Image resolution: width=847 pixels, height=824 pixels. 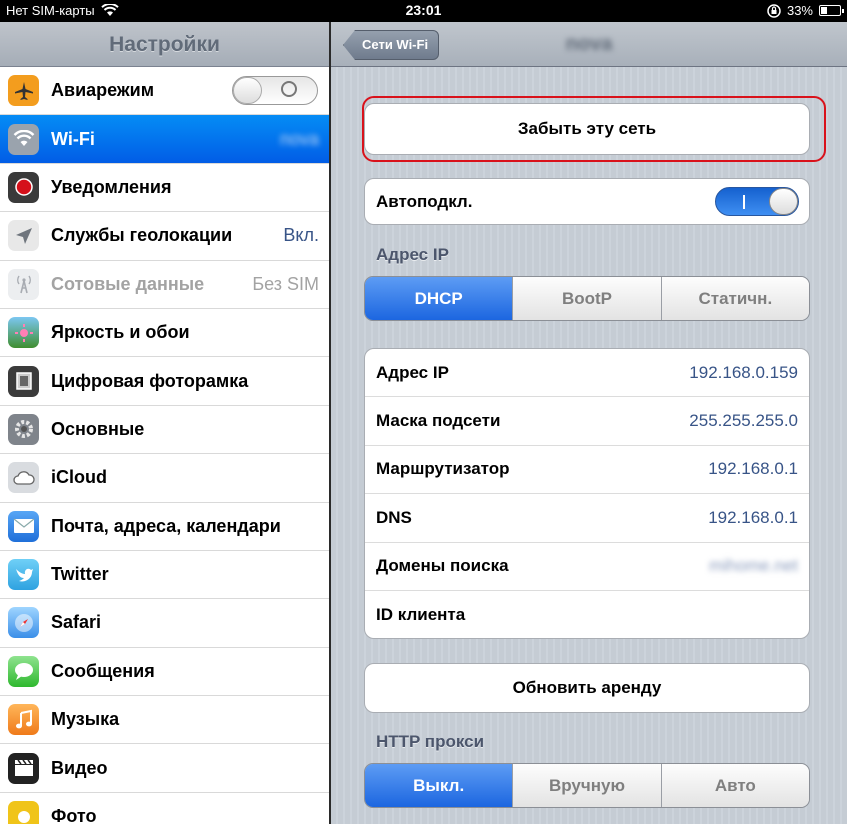 What do you see at coordinates (79, 767) in the screenshot?
I see `sidebar-item-label: Видео` at bounding box center [79, 767].